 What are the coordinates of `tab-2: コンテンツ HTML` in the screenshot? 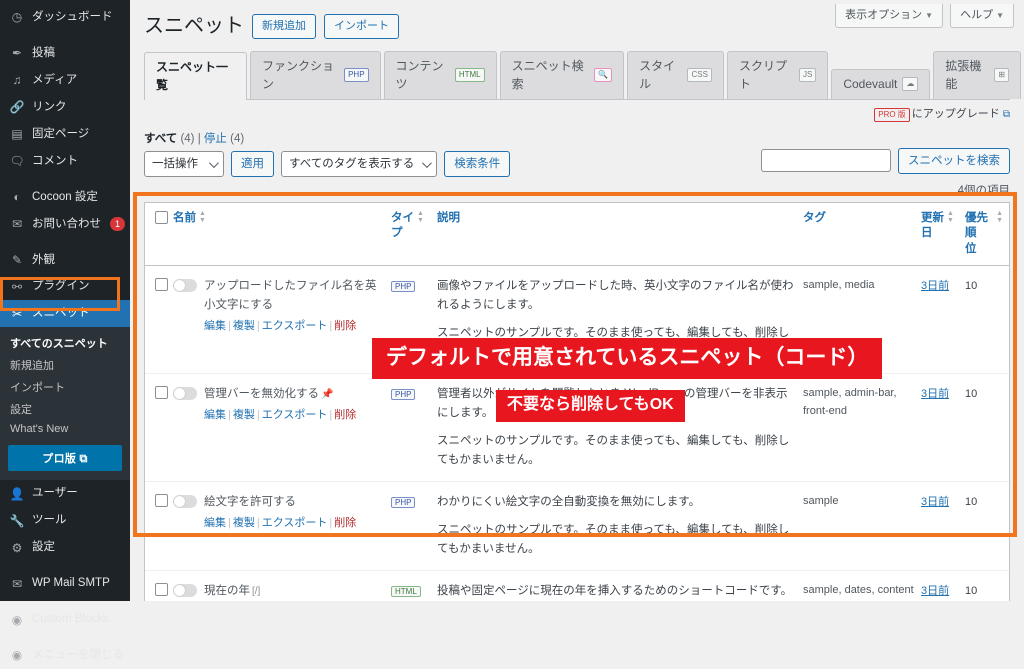 It's located at (440, 74).